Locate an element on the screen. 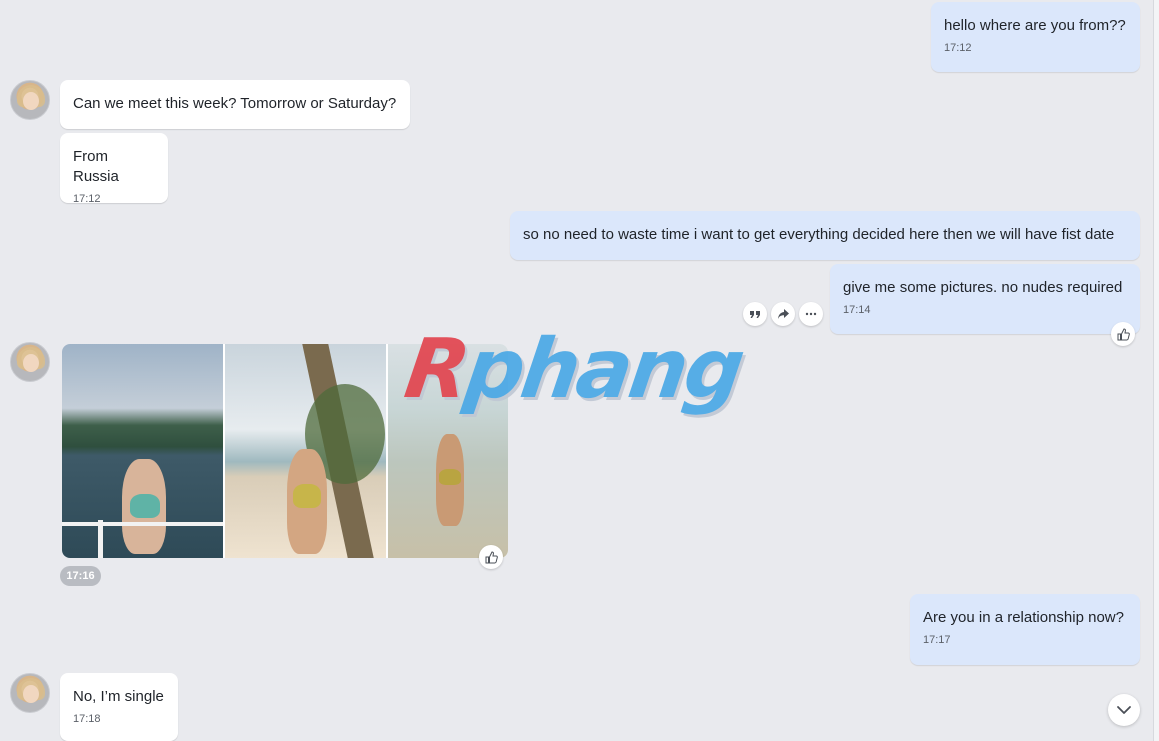 This screenshot has width=1159, height=741. message-text: hello where are you from?? is located at coordinates (1035, 25).